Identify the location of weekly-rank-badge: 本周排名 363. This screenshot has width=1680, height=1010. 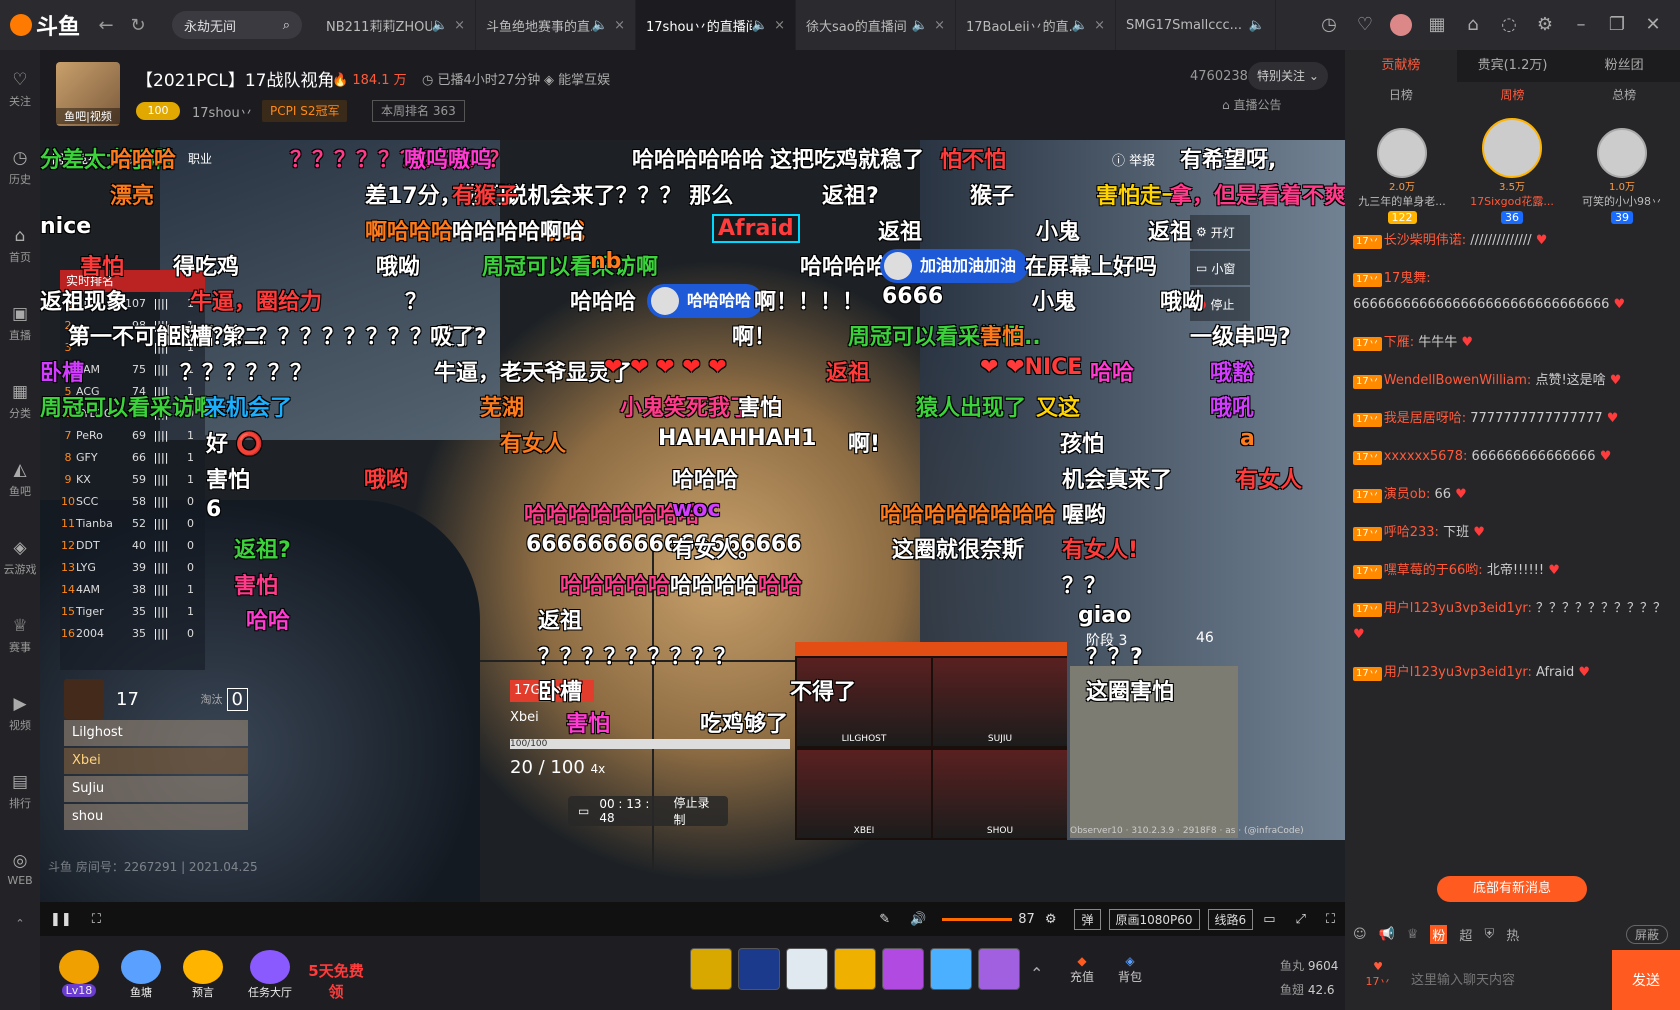
(418, 111).